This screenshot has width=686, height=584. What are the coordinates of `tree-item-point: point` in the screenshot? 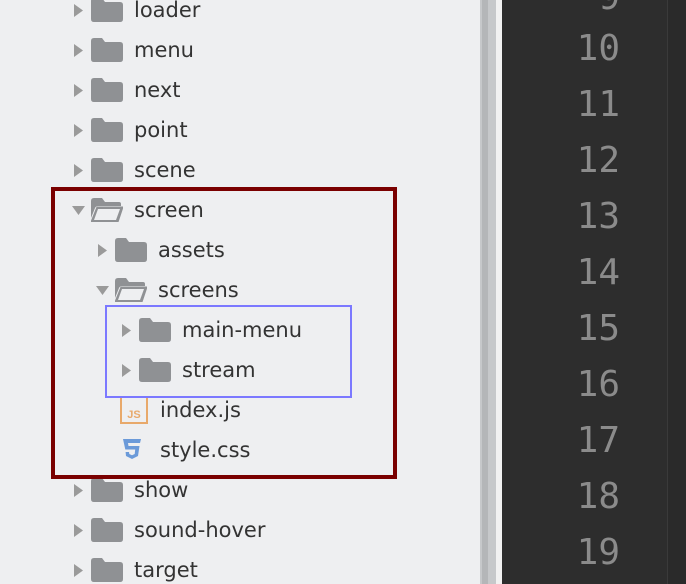 It's located at (128, 130).